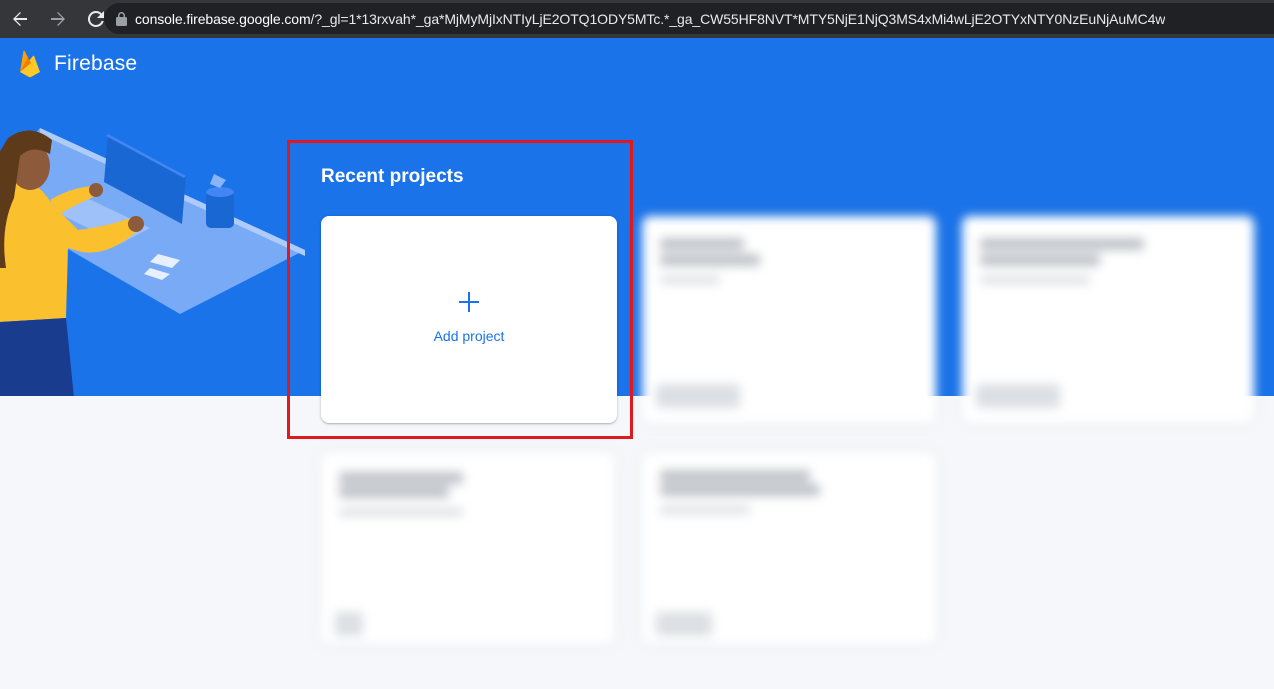  I want to click on forward-arrow-icon, so click(58, 19).